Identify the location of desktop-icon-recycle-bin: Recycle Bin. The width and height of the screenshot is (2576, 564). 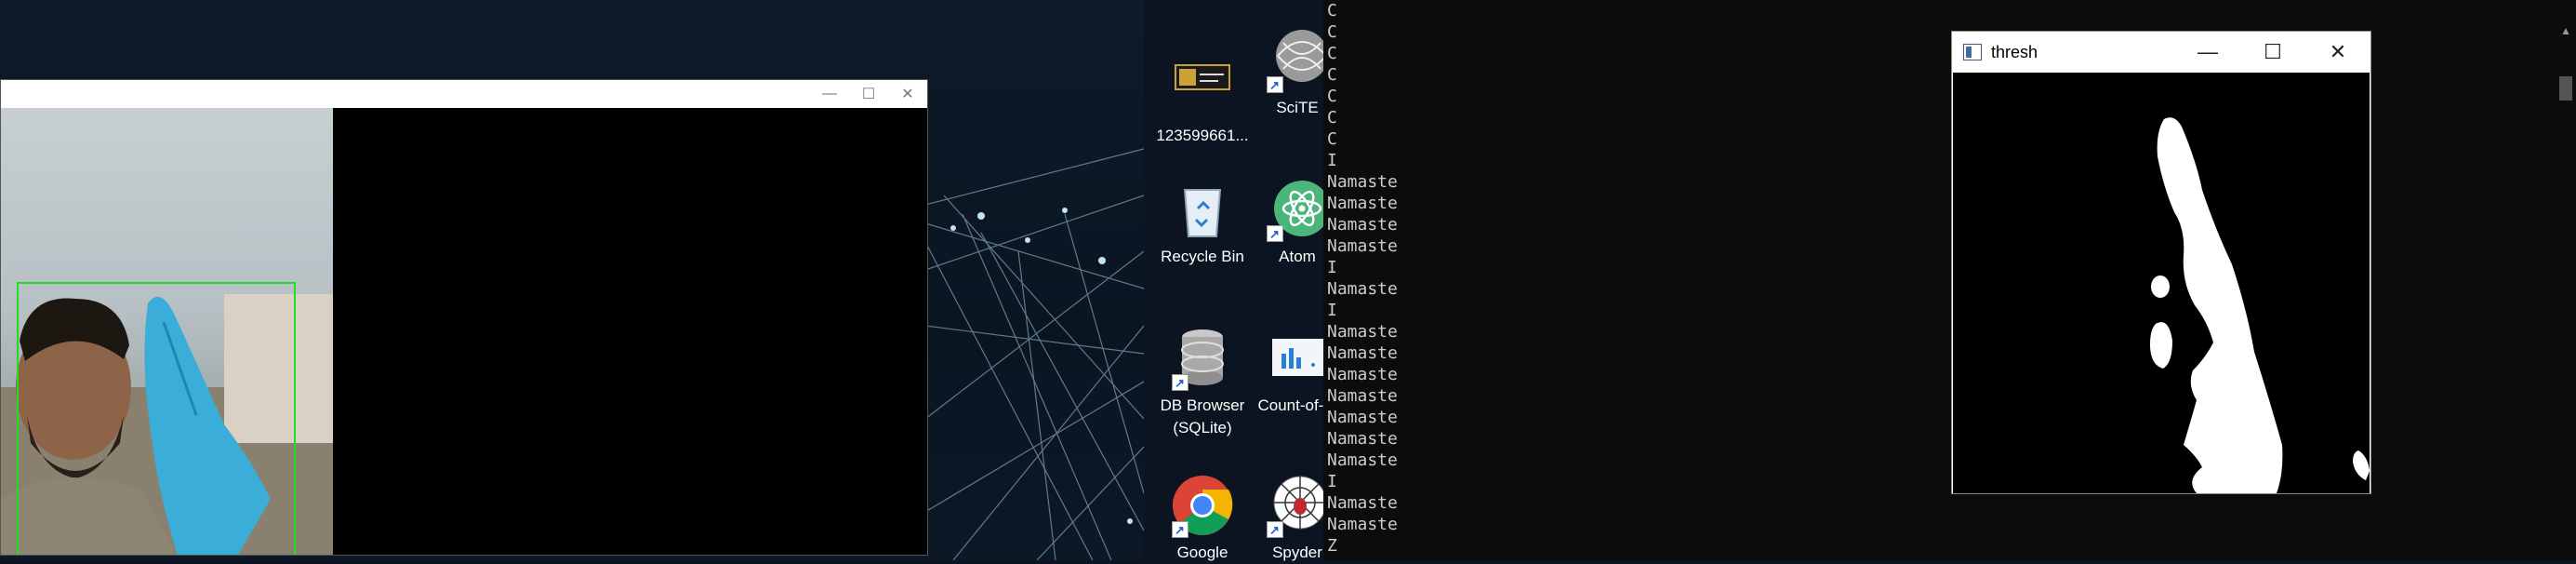
(1202, 223).